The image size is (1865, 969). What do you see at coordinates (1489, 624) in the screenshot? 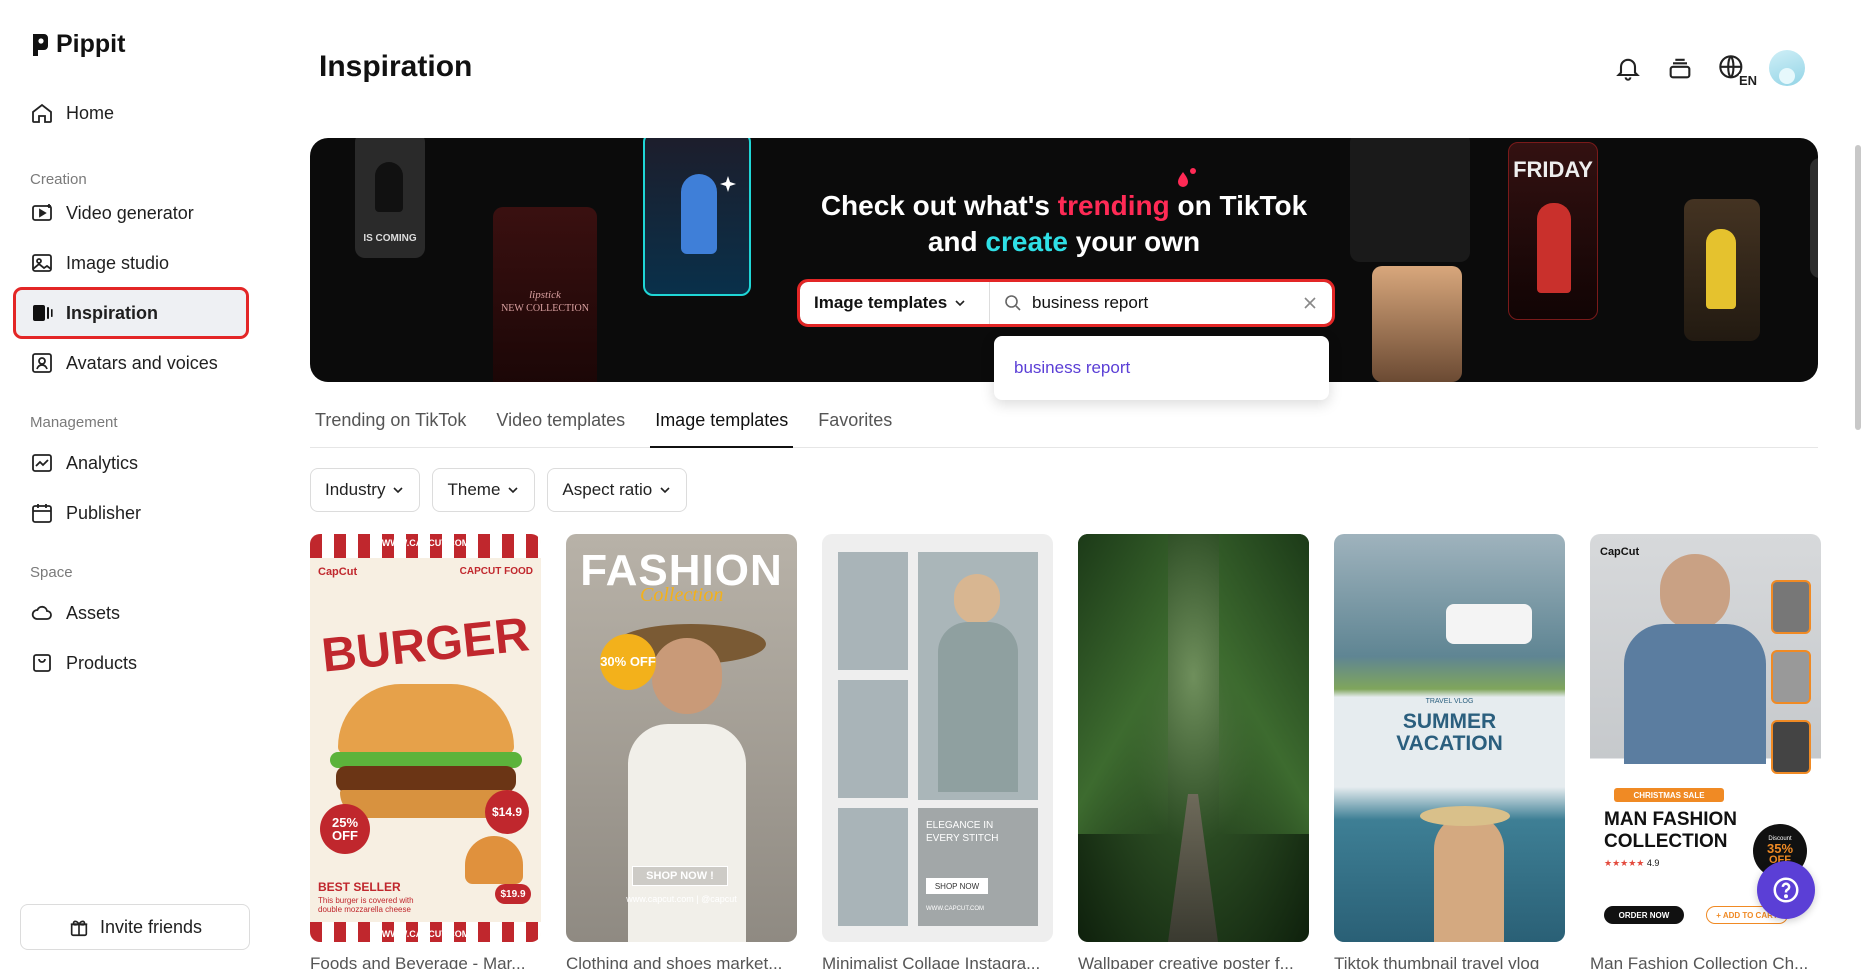
I see `camper-van` at bounding box center [1489, 624].